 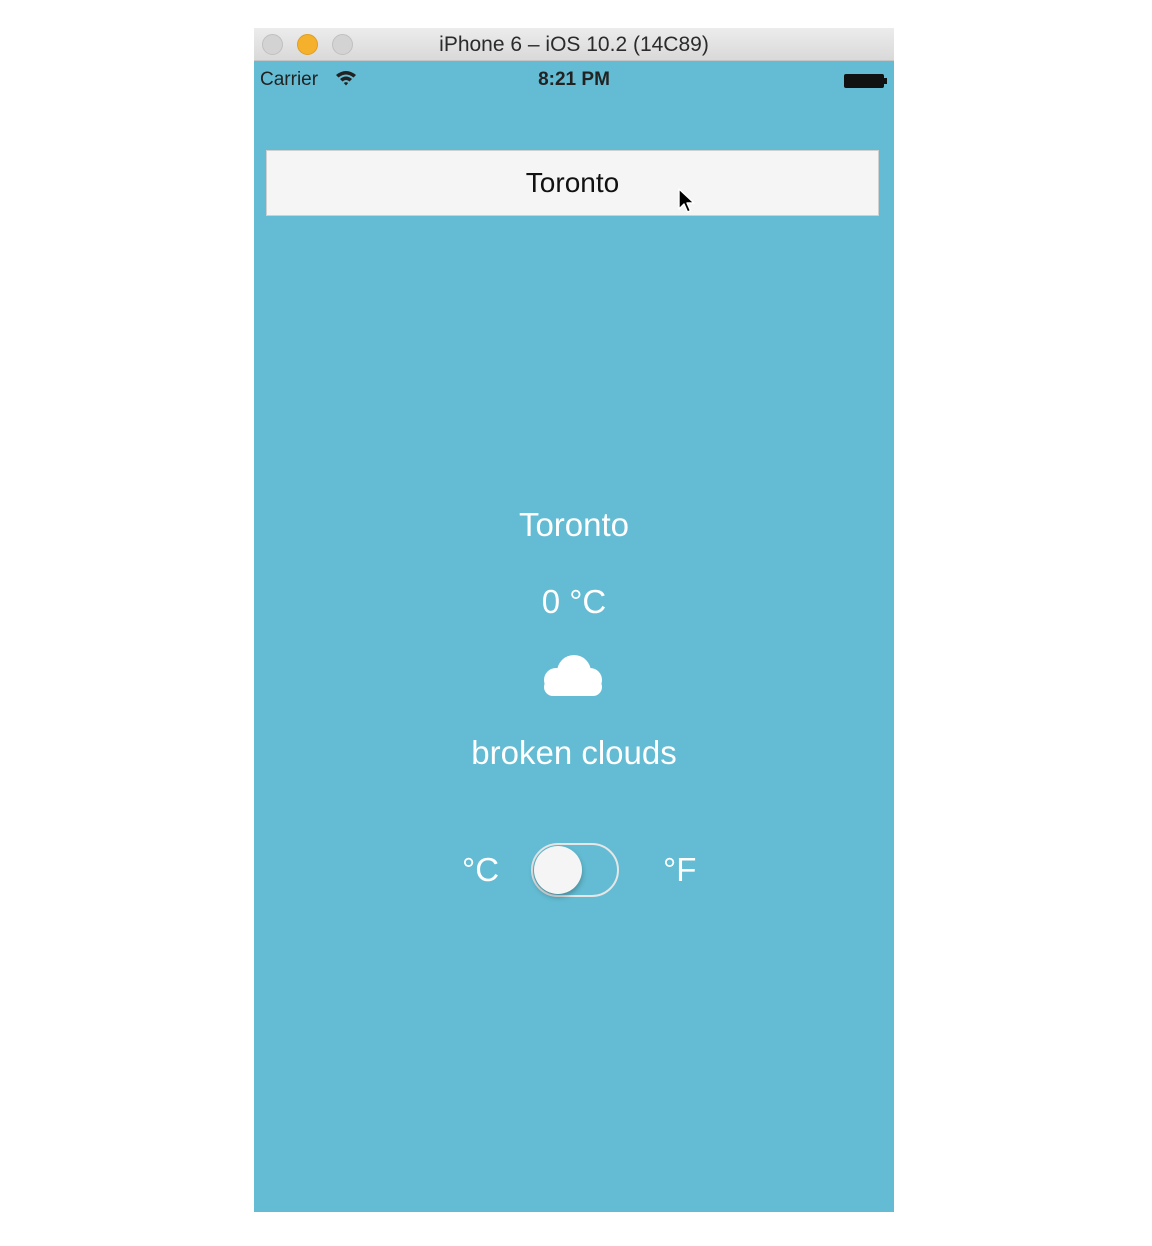 What do you see at coordinates (687, 204) in the screenshot?
I see `mouse-pointer-icon` at bounding box center [687, 204].